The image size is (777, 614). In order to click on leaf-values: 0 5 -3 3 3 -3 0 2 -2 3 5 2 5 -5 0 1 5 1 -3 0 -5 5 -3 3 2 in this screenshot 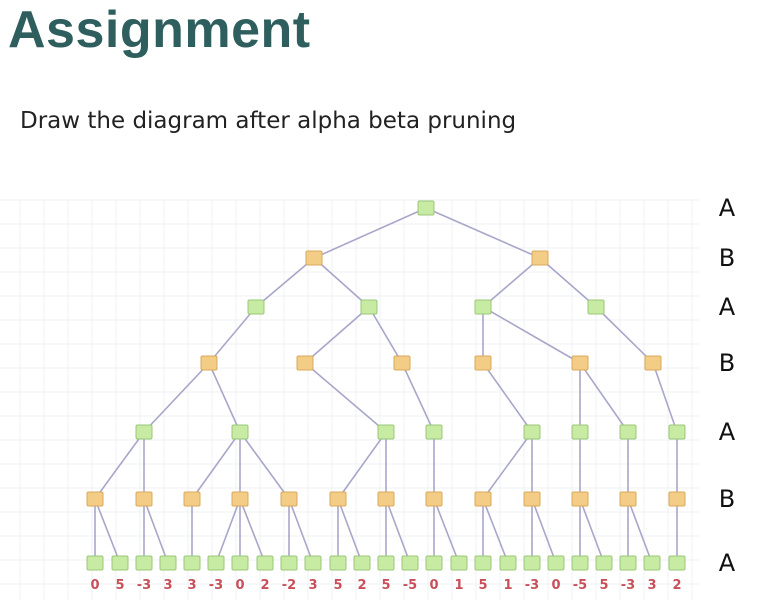, I will do `click(385, 585)`.